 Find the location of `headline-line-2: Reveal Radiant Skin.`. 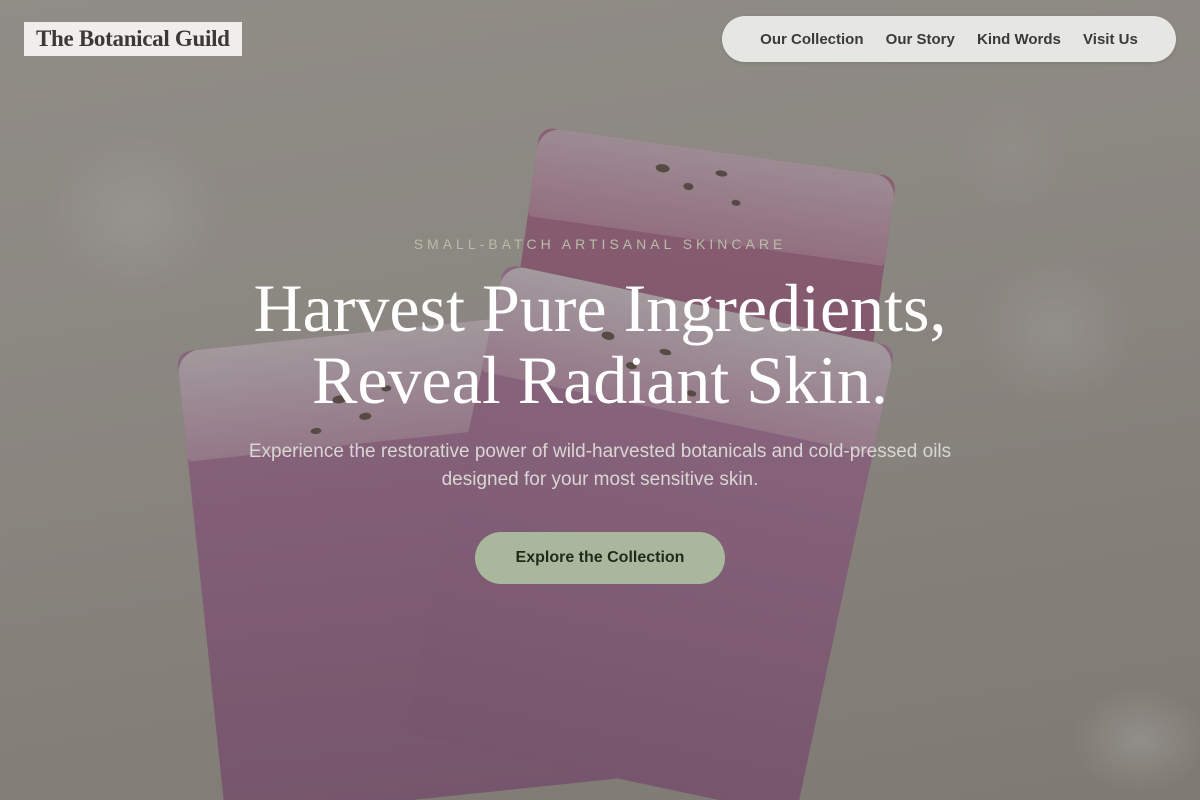

headline-line-2: Reveal Radiant Skin. is located at coordinates (599, 380).